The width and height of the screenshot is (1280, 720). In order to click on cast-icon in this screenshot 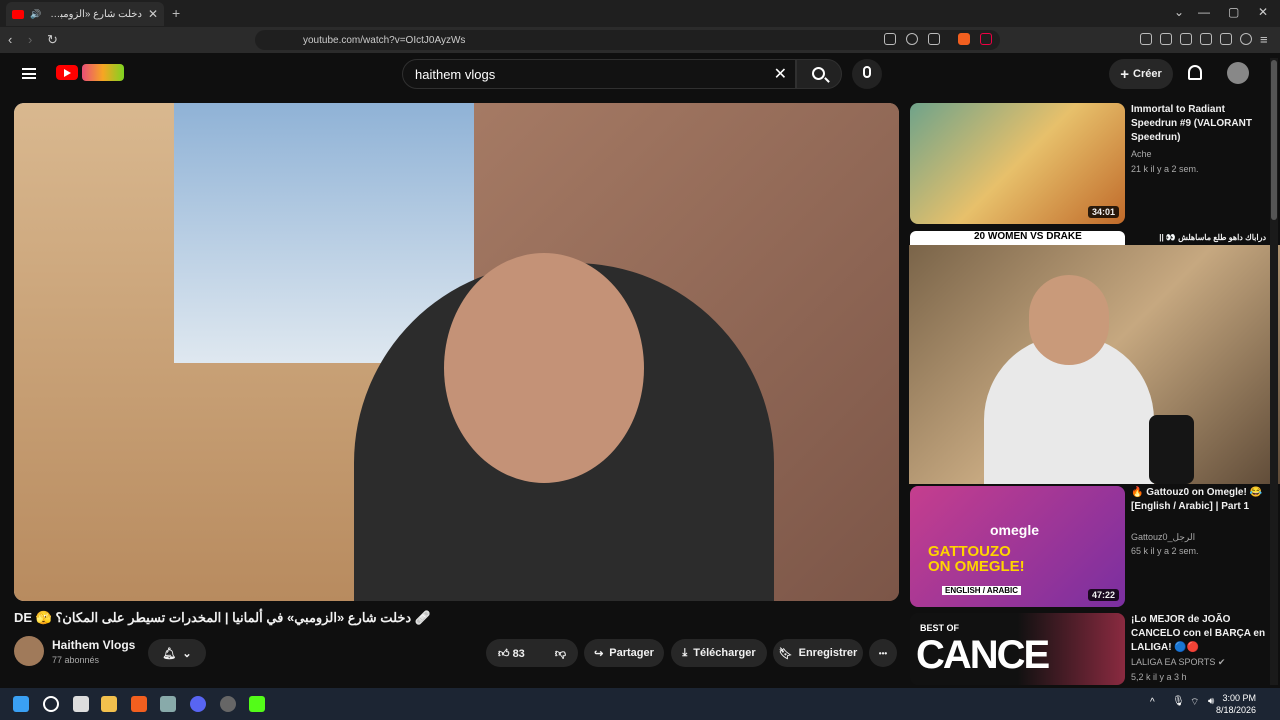, I will do `click(934, 39)`.